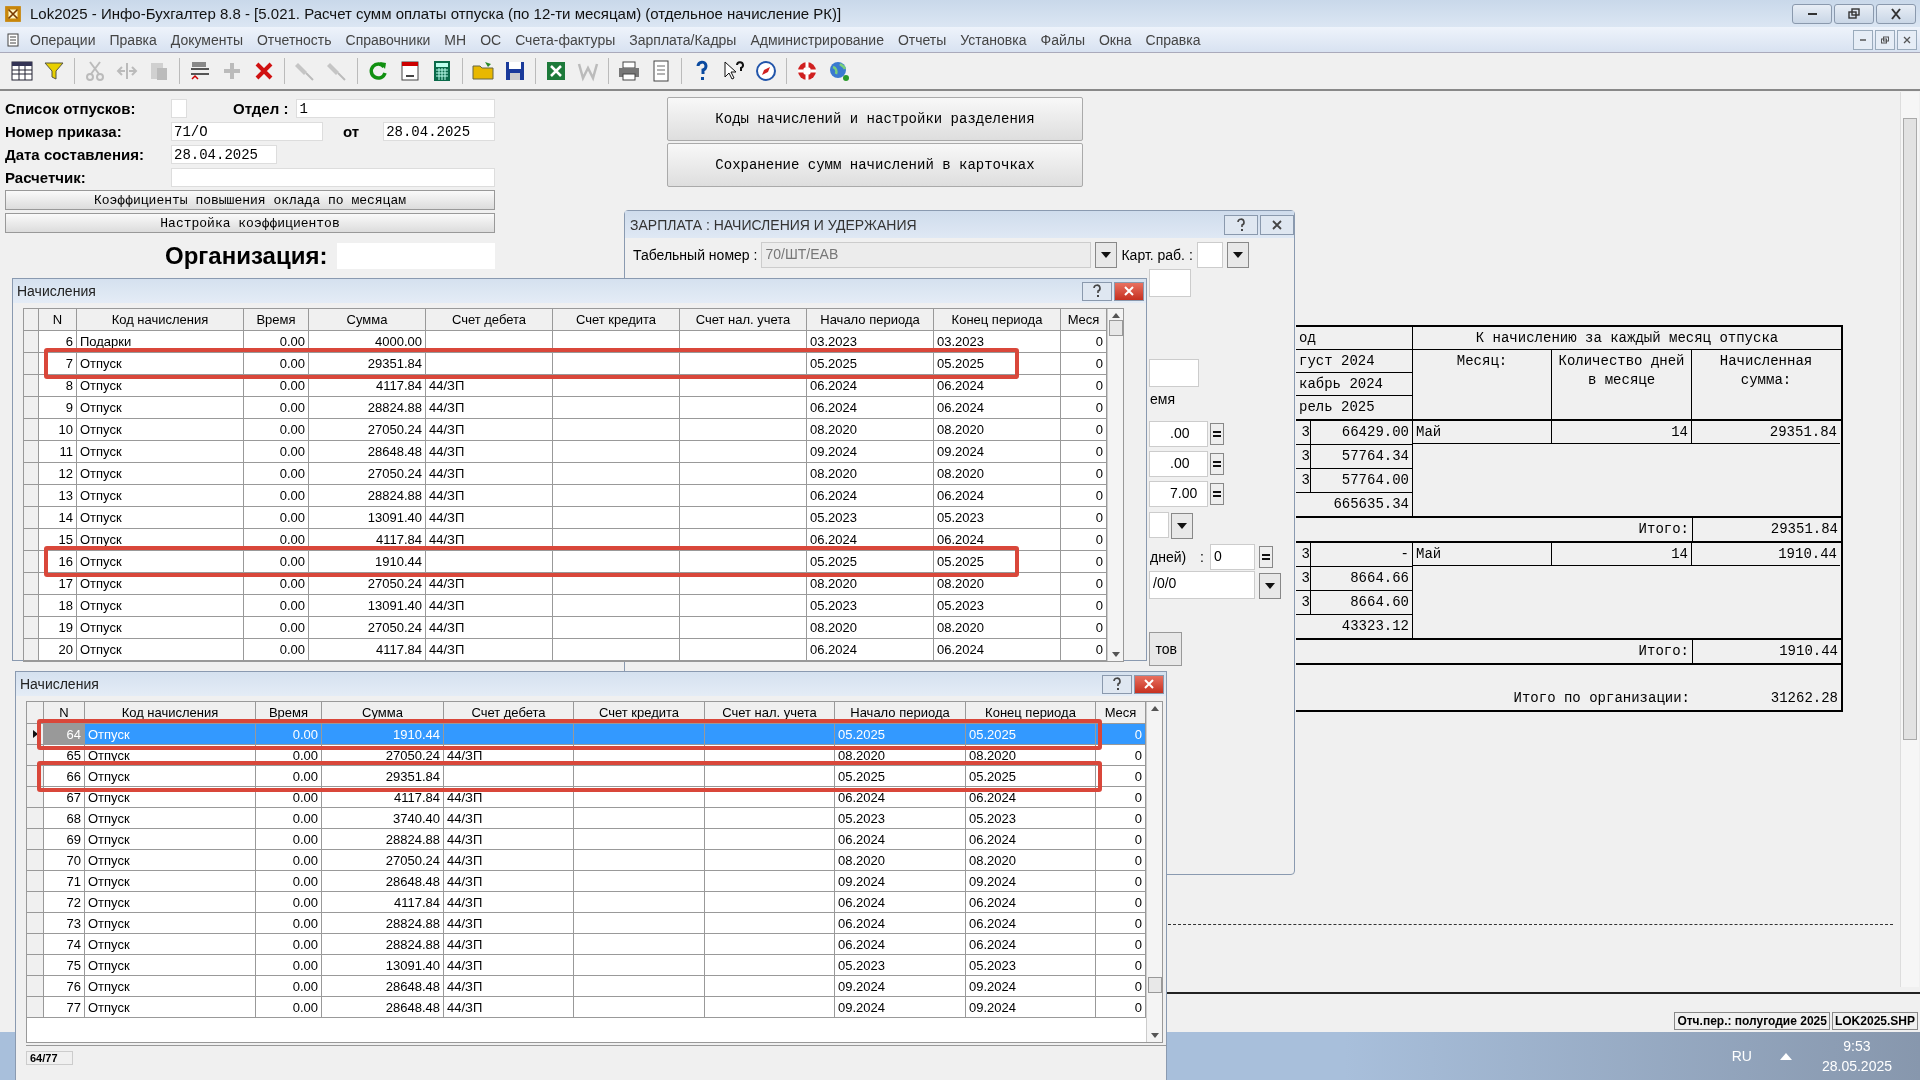  What do you see at coordinates (565, 430) in the screenshot?
I see `table-row: 10 Отпуск 0.00 27050.24 44/ЗП 08.2020 08.2020 0` at bounding box center [565, 430].